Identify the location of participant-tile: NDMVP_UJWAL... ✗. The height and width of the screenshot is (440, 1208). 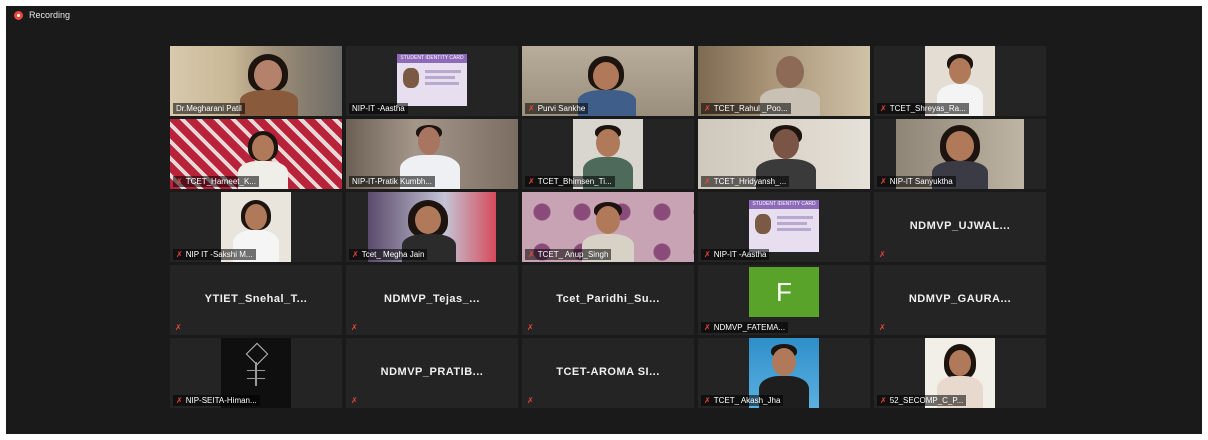
(960, 227).